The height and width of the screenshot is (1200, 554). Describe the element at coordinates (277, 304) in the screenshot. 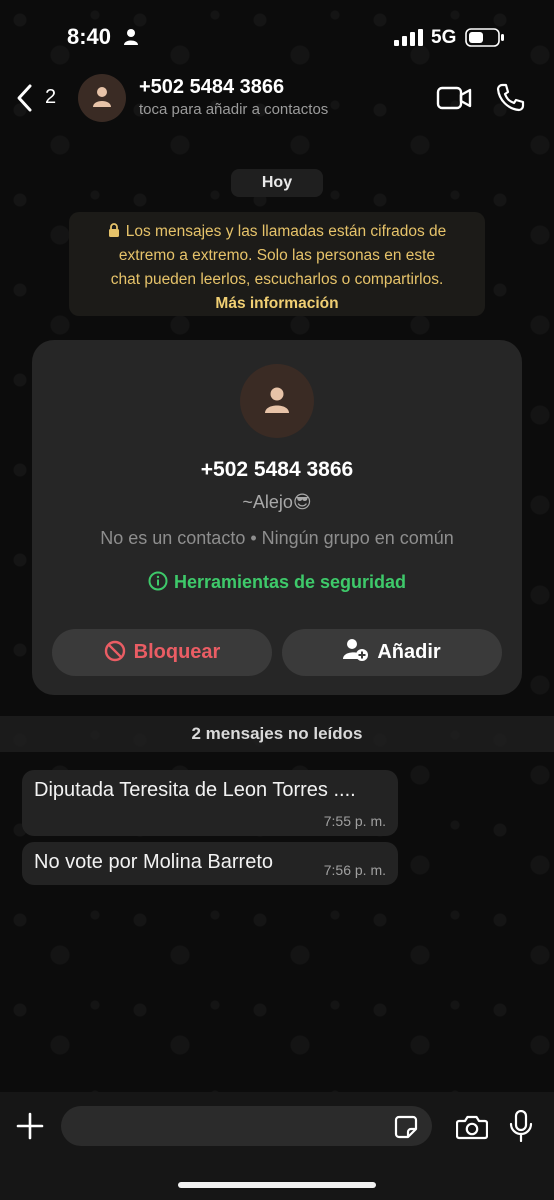

I see `more-info-link: Más información` at that location.